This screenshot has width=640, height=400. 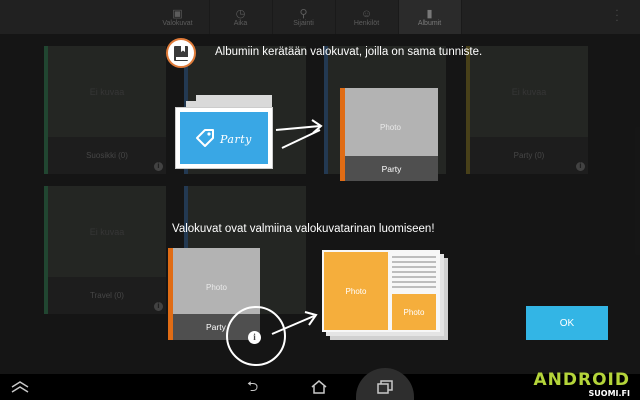 What do you see at coordinates (252, 387) in the screenshot?
I see `back-icon: ⮌` at bounding box center [252, 387].